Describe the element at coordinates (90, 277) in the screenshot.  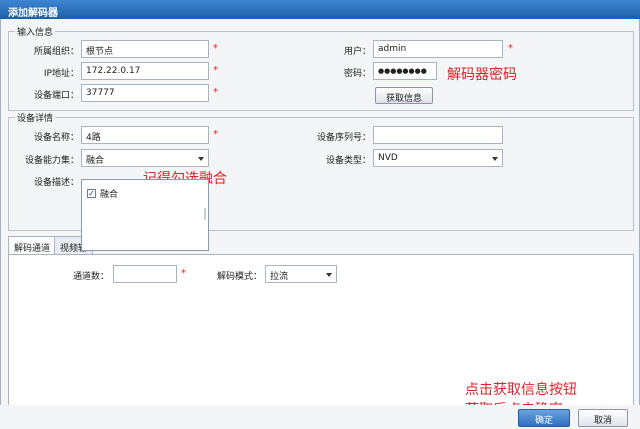
I see `channel-count-label: 通道数：` at that location.